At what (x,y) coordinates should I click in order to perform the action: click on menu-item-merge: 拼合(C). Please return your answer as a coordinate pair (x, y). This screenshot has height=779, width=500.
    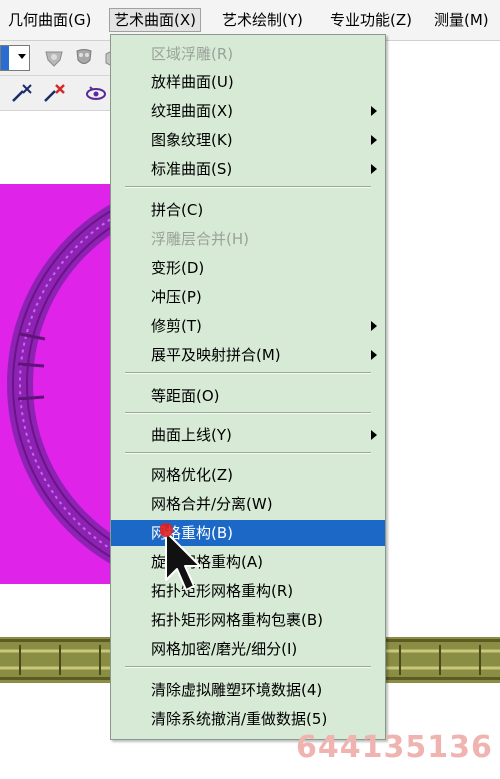
    Looking at the image, I should click on (248, 210).